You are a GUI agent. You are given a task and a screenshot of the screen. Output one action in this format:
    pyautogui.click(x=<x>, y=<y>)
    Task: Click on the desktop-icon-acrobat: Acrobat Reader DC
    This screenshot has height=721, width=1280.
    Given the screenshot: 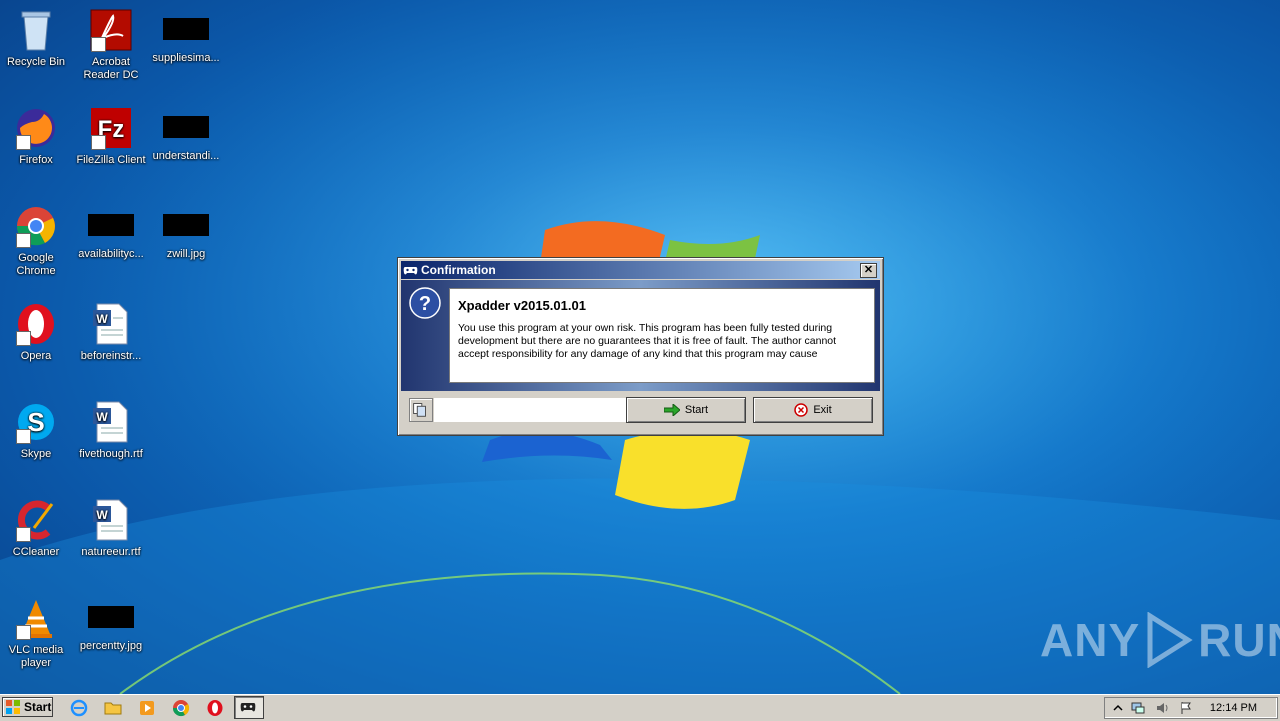 What is the action you would take?
    pyautogui.click(x=111, y=45)
    